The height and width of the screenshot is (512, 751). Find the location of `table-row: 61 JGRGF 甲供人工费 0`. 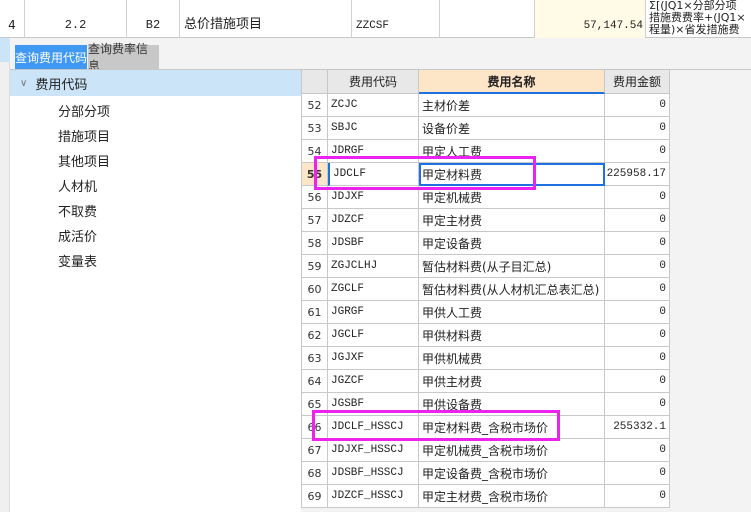

table-row: 61 JGRGF 甲供人工费 0 is located at coordinates (485, 312).